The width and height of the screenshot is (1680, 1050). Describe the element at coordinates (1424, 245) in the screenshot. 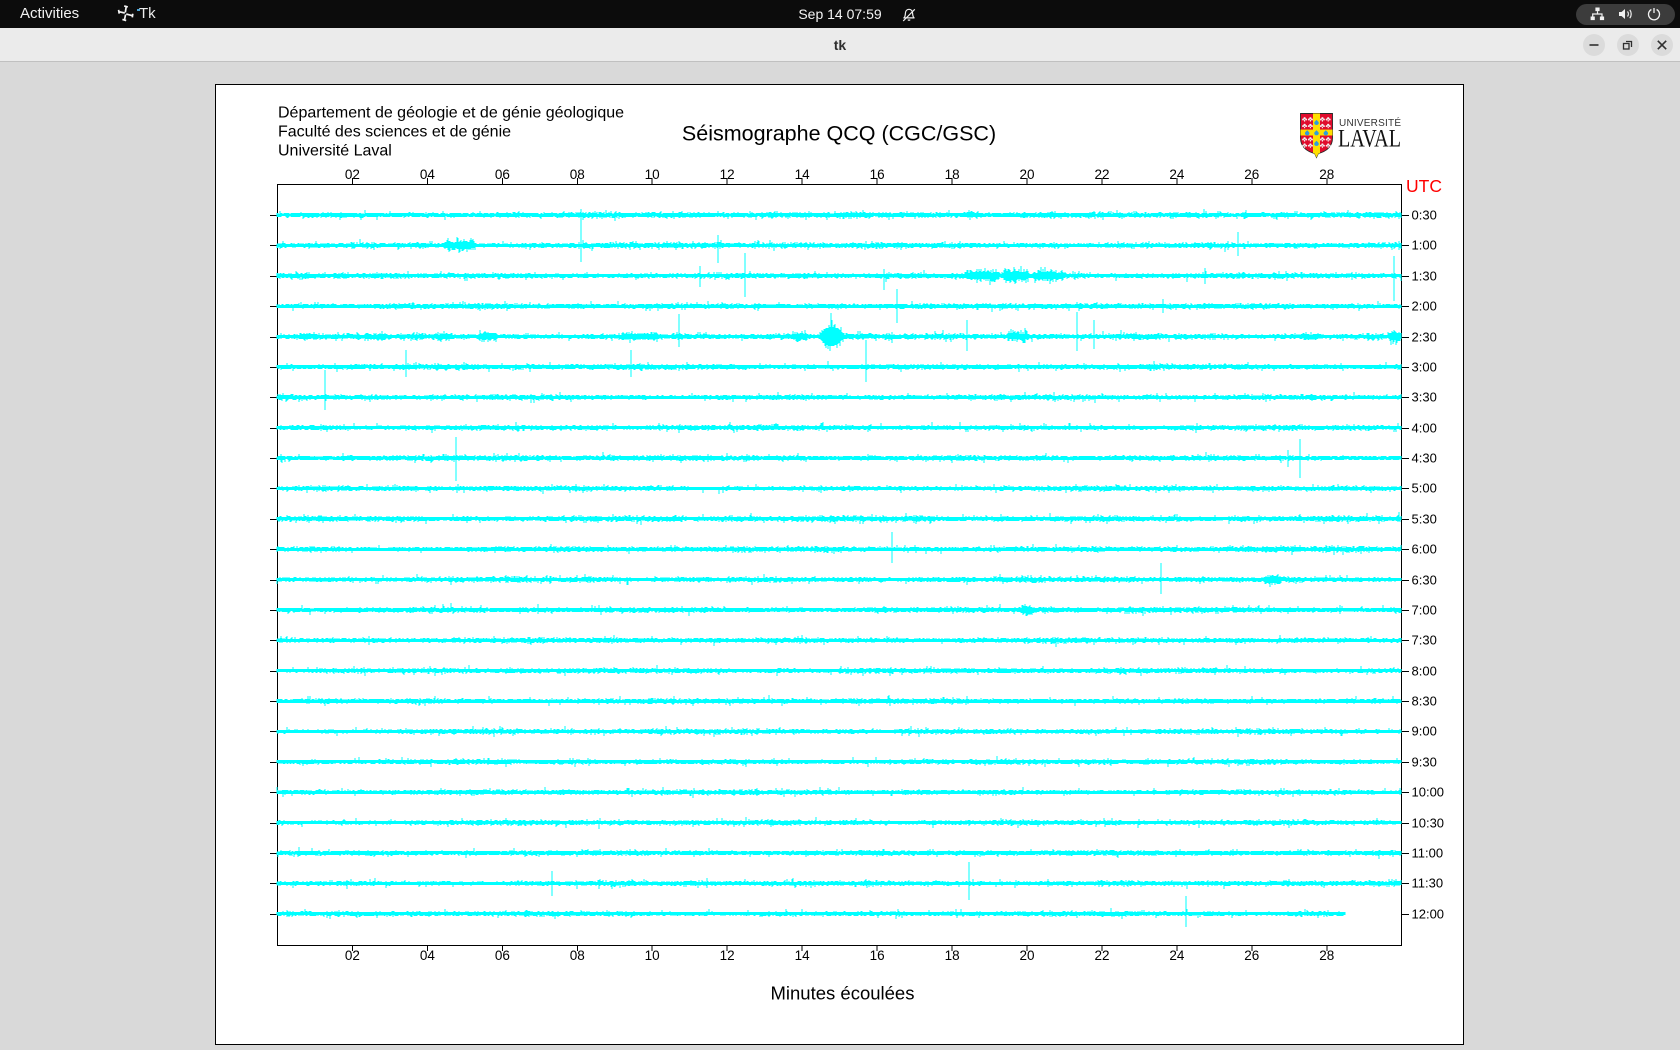

I see `svg-text: 1:00` at that location.